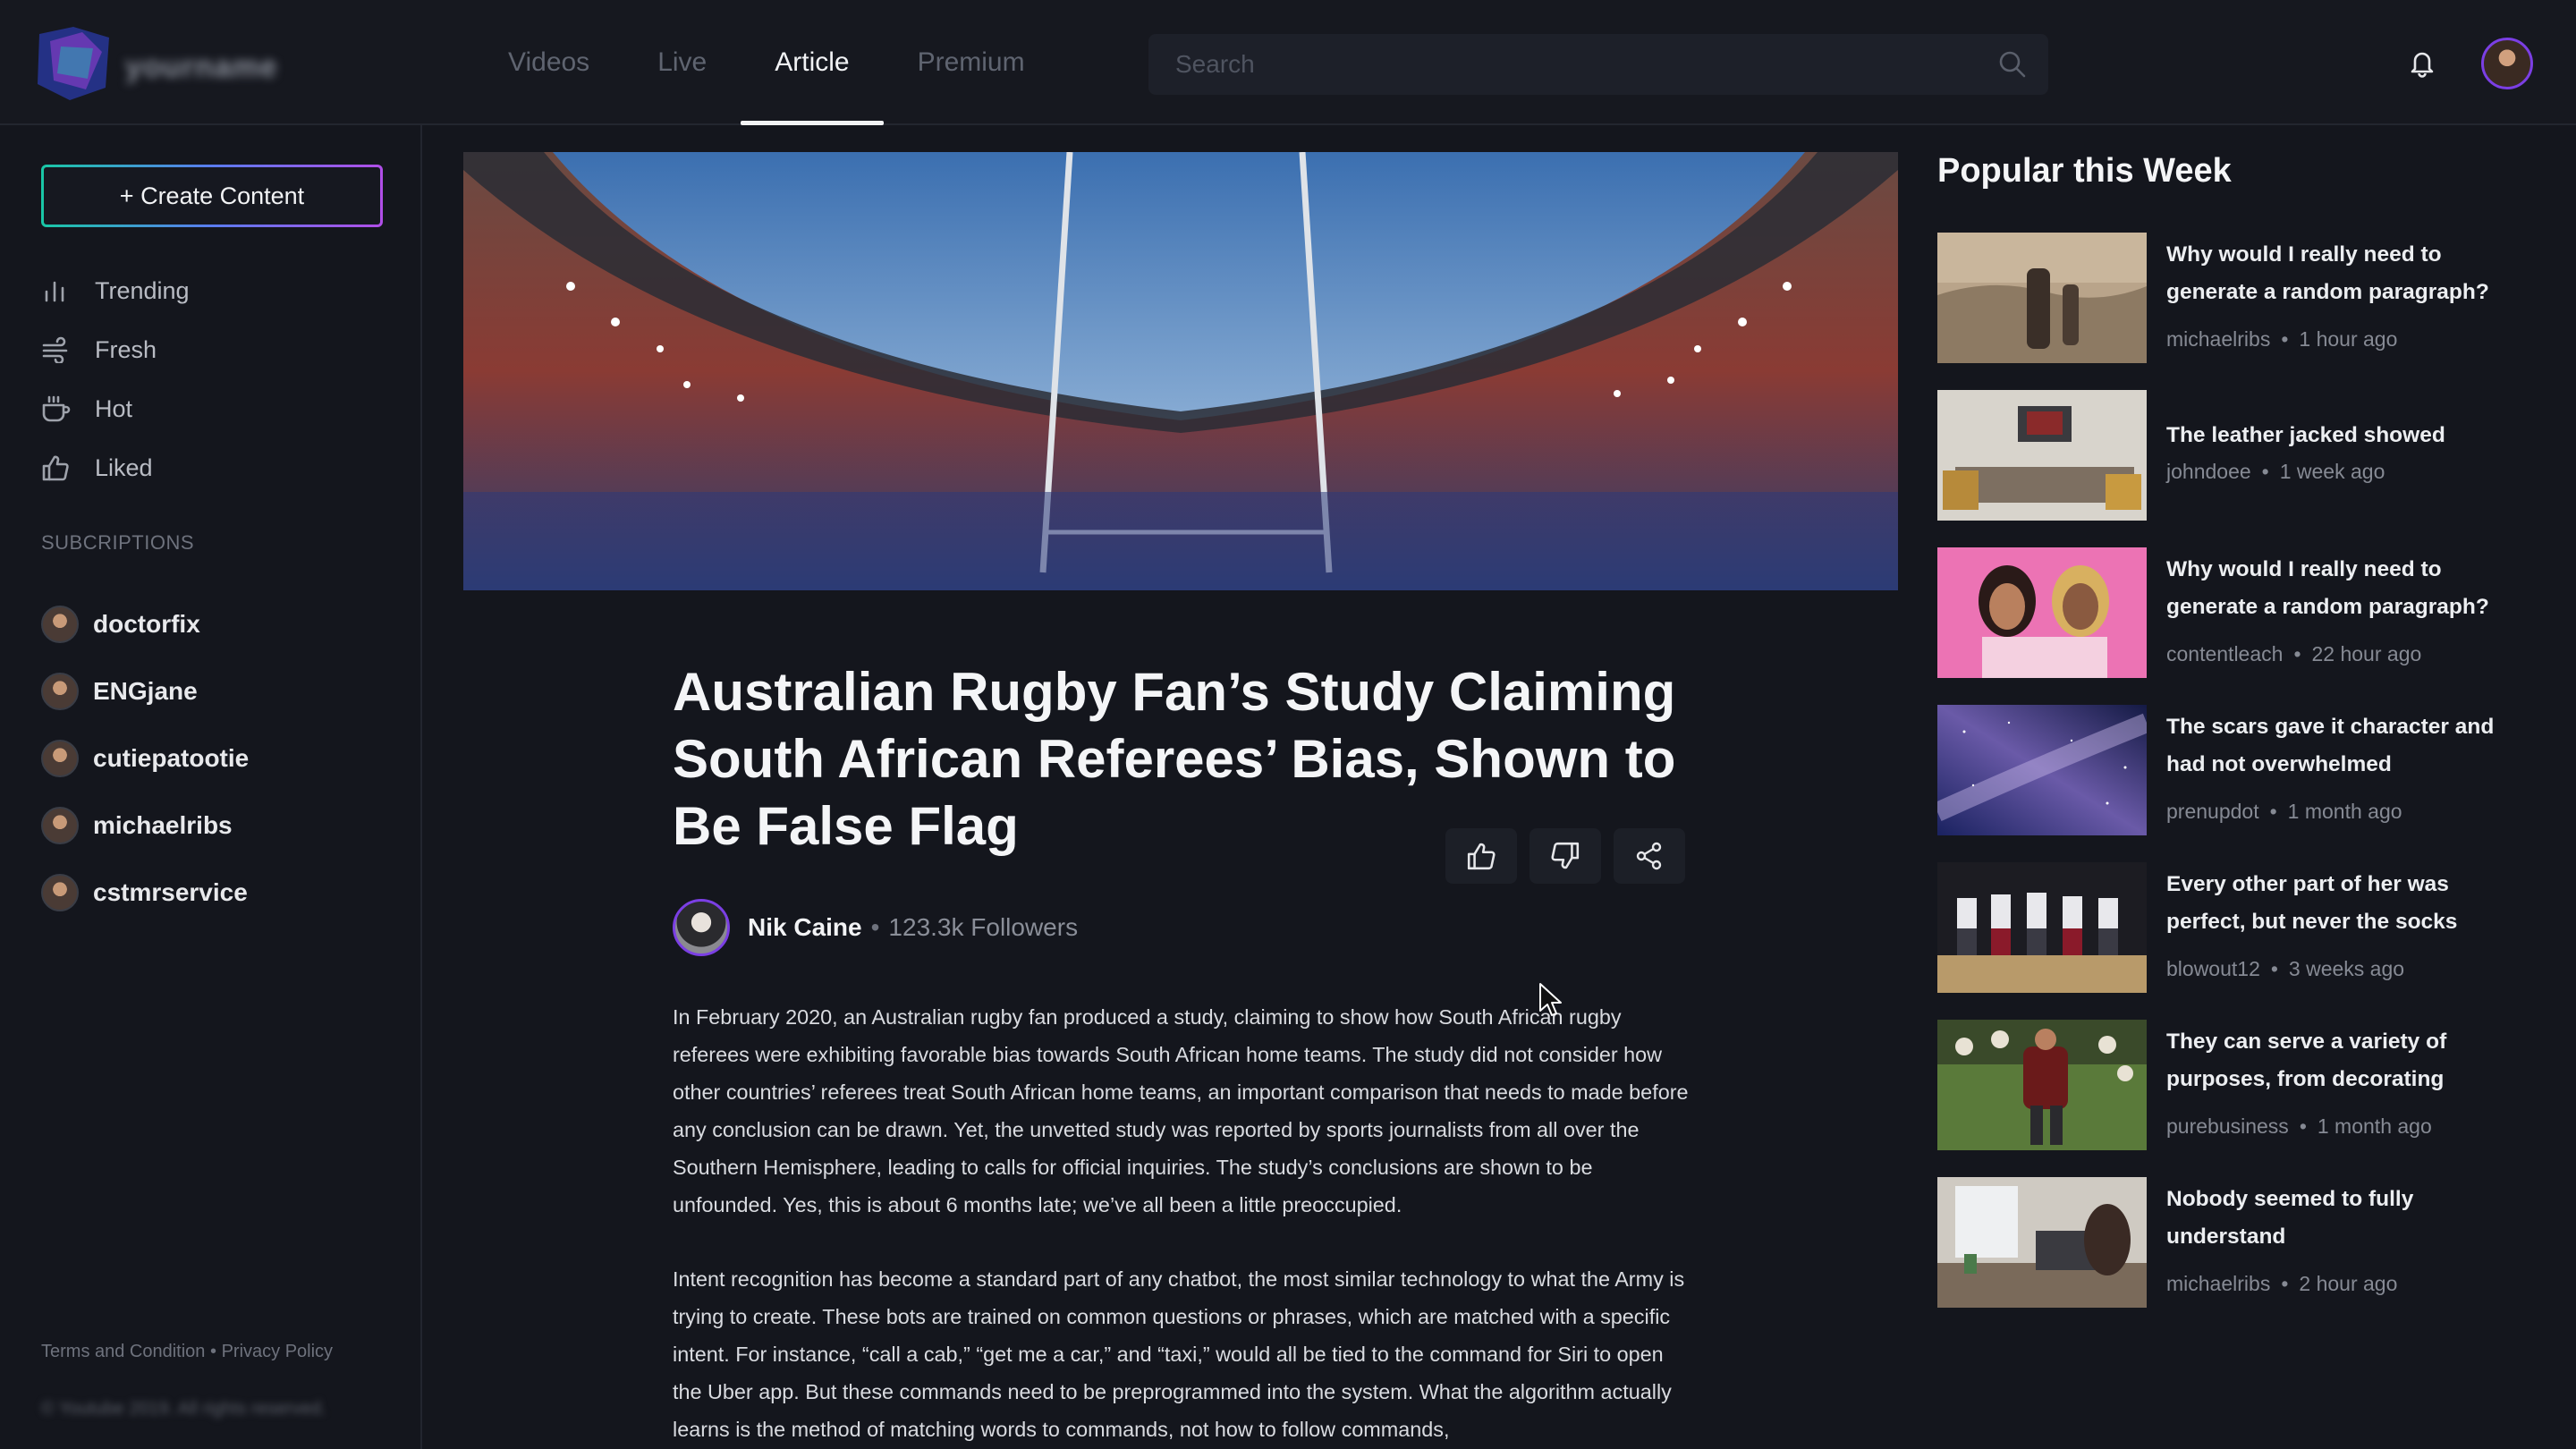  What do you see at coordinates (74, 63) in the screenshot?
I see `logo-icon` at bounding box center [74, 63].